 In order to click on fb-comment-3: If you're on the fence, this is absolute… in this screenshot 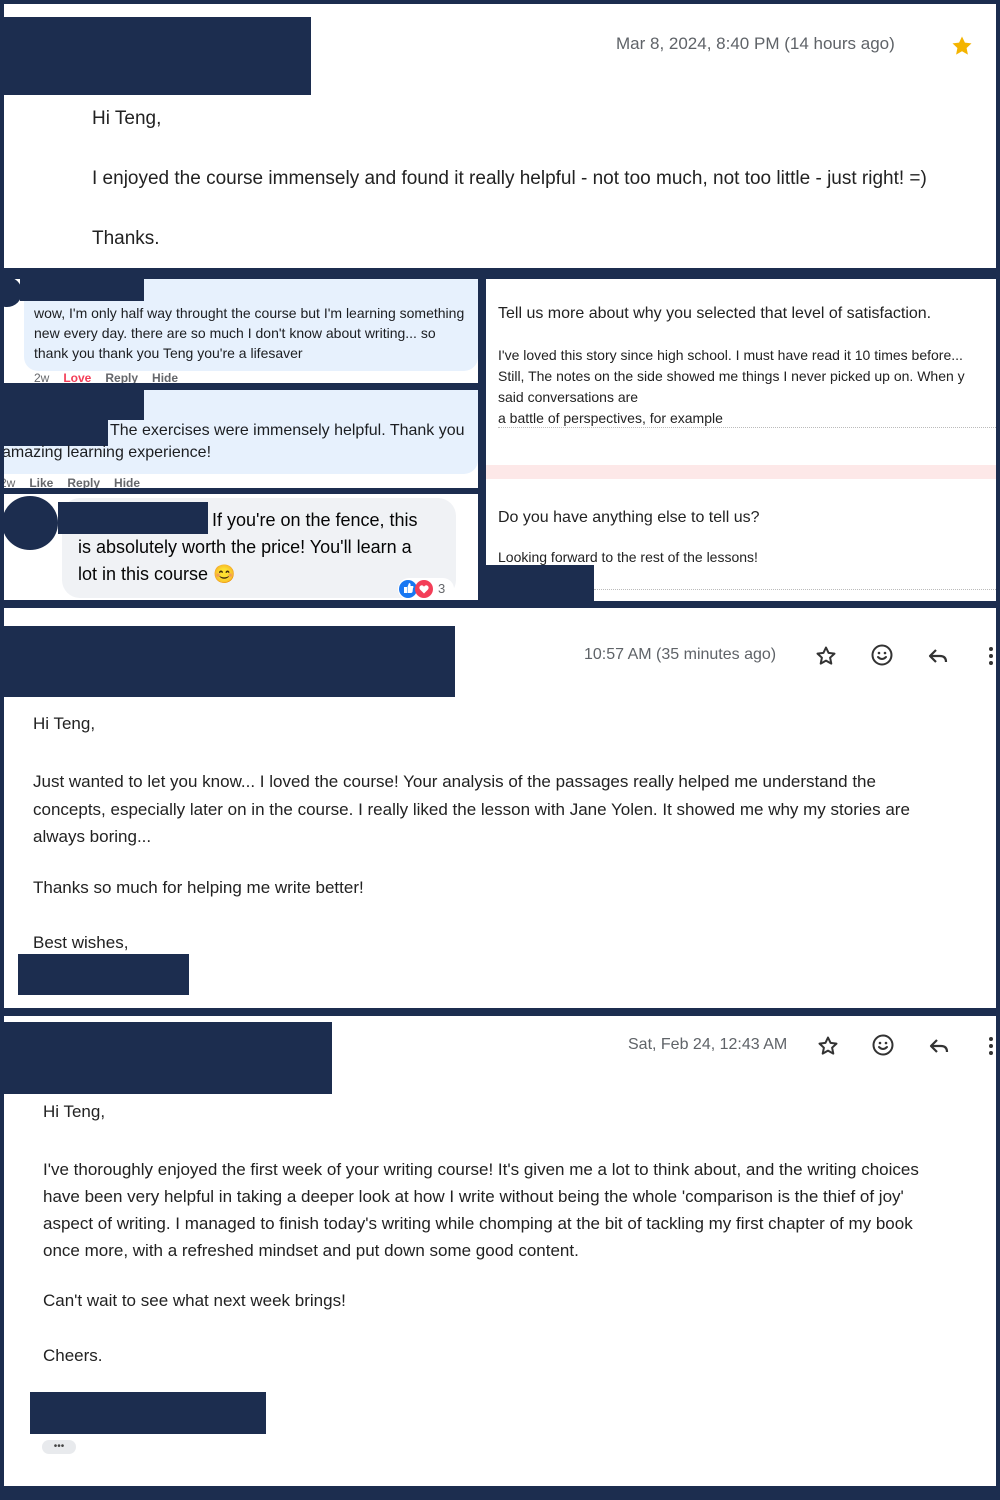, I will do `click(241, 547)`.